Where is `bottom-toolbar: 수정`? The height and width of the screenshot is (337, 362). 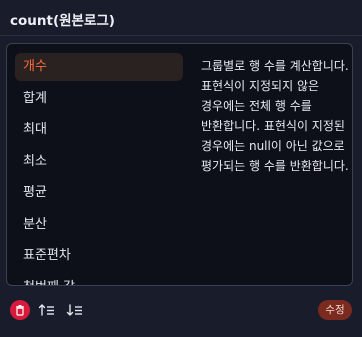
bottom-toolbar: 수정 is located at coordinates (181, 311).